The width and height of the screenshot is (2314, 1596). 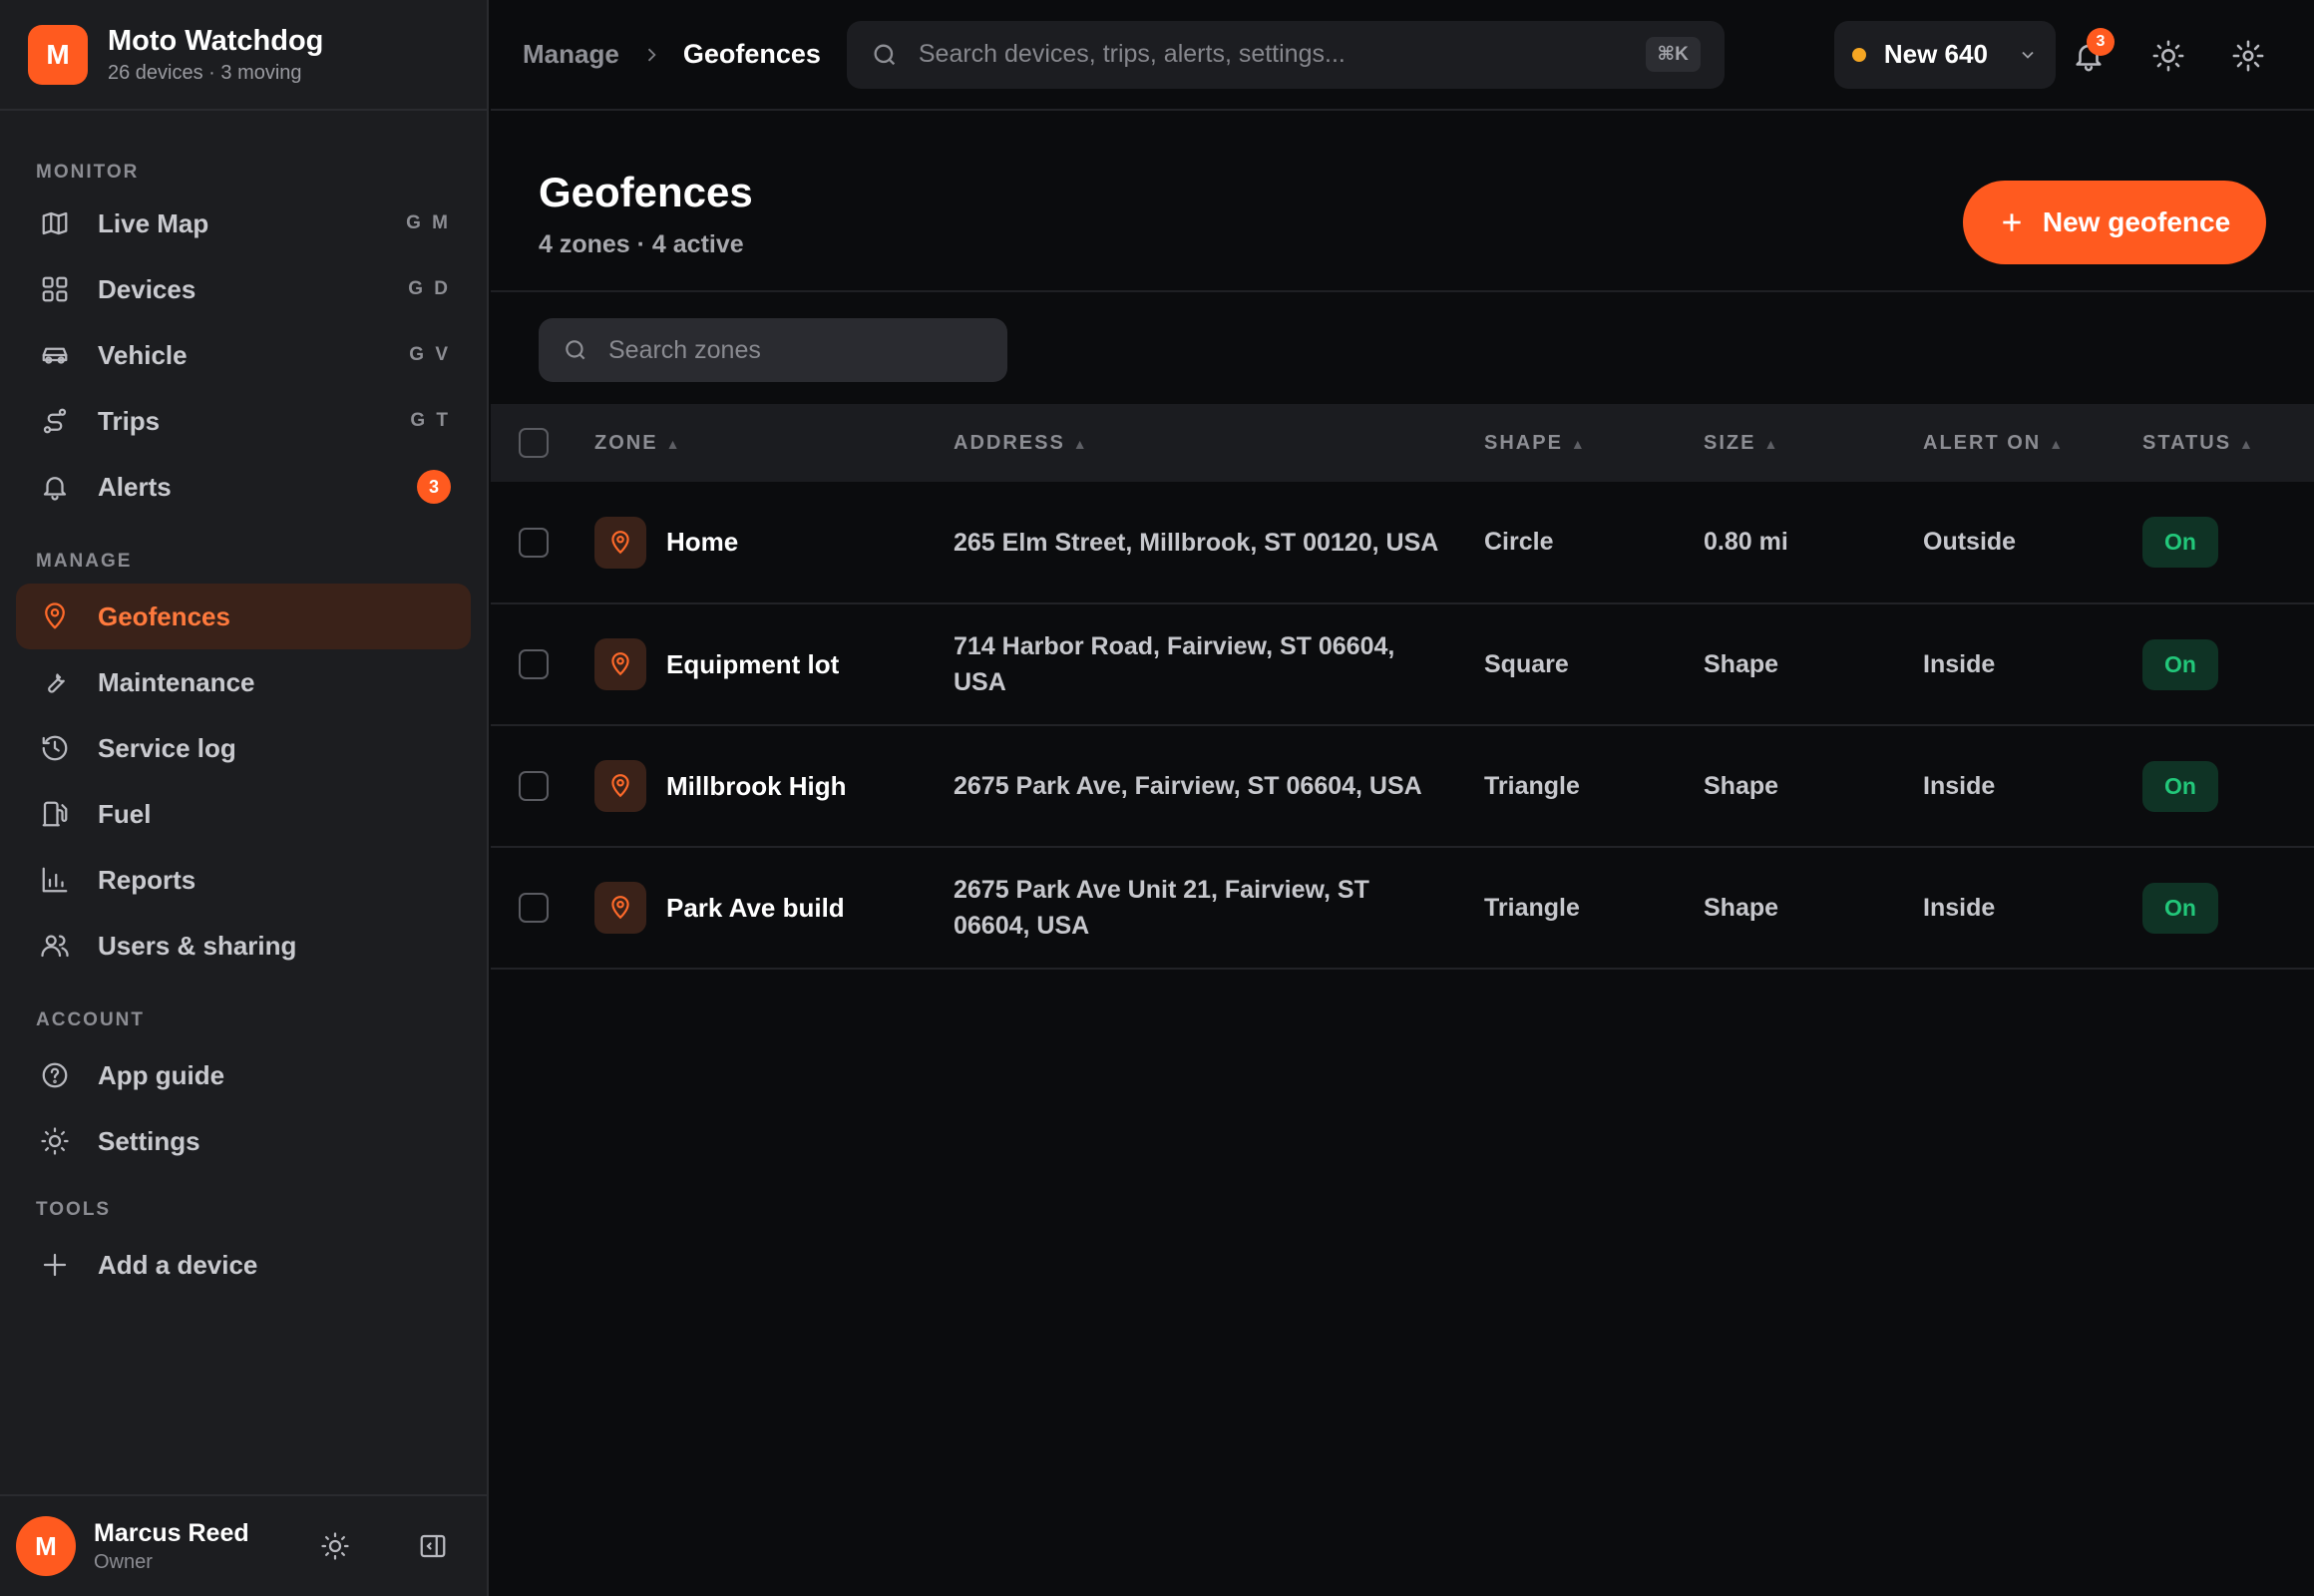 I want to click on zone-search, so click(x=773, y=350).